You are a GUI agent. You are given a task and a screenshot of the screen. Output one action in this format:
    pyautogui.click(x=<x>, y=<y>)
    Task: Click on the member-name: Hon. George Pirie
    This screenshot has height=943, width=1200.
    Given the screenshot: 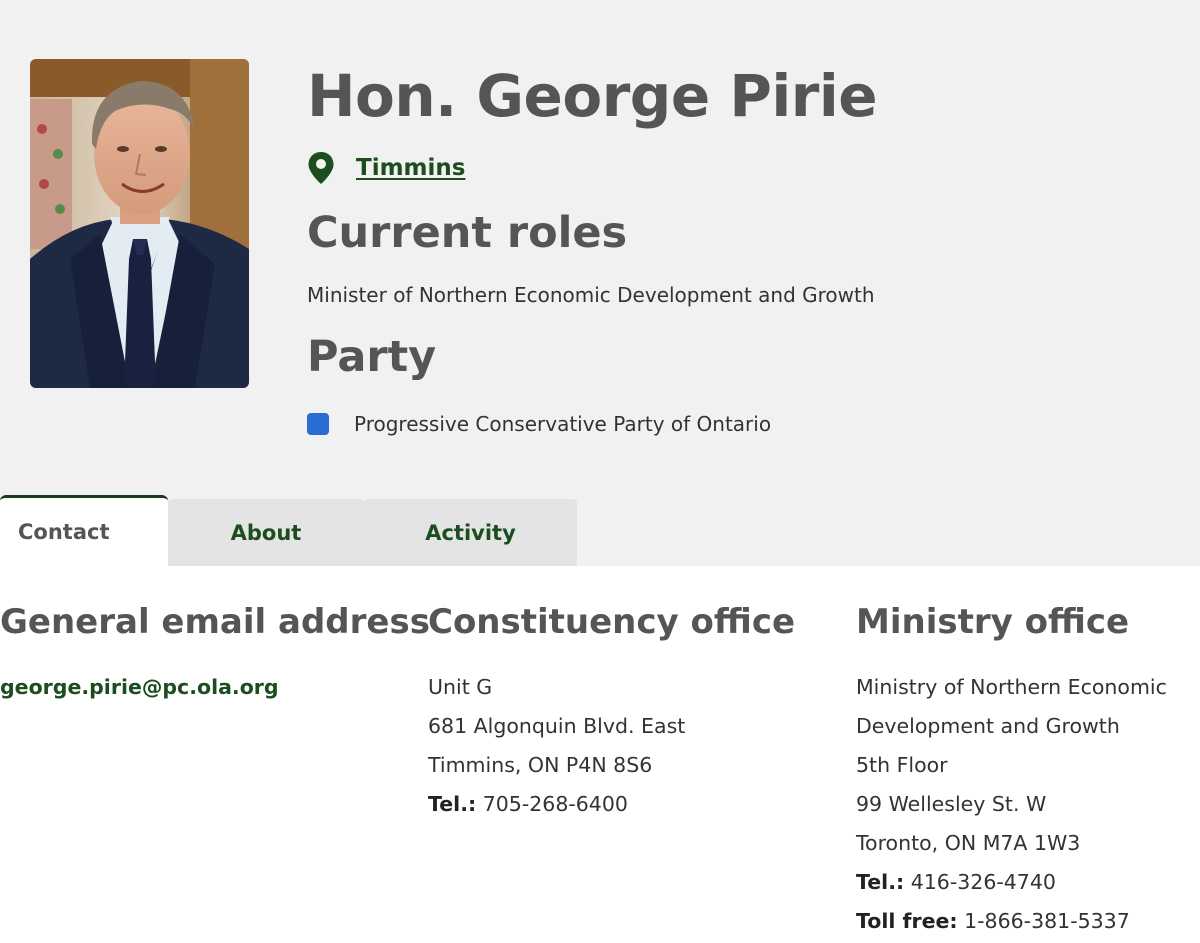 What is the action you would take?
    pyautogui.click(x=592, y=96)
    